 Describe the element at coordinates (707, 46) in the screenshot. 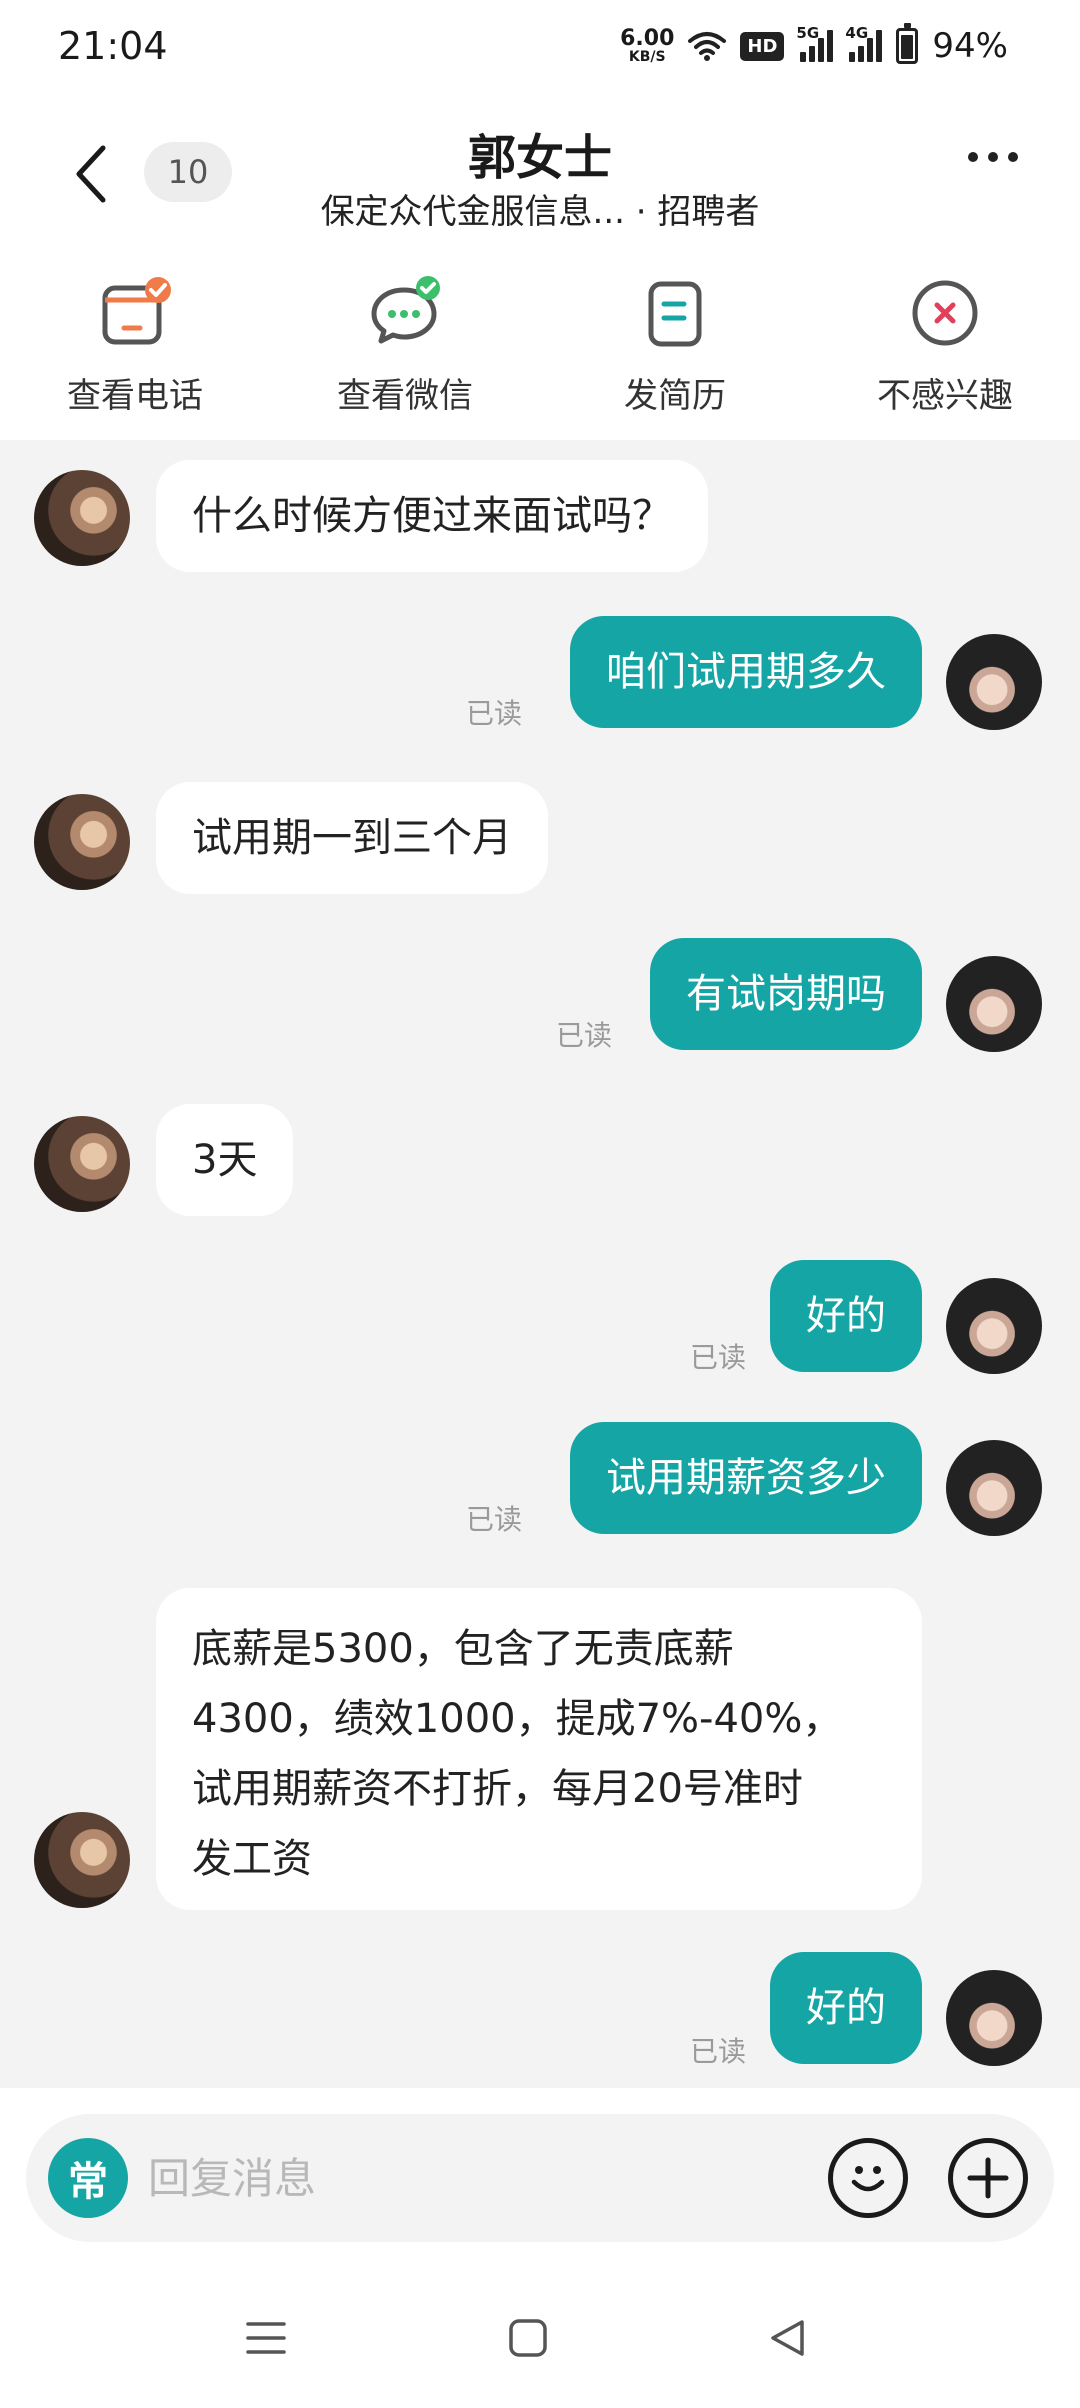

I see `wifi-icon` at that location.